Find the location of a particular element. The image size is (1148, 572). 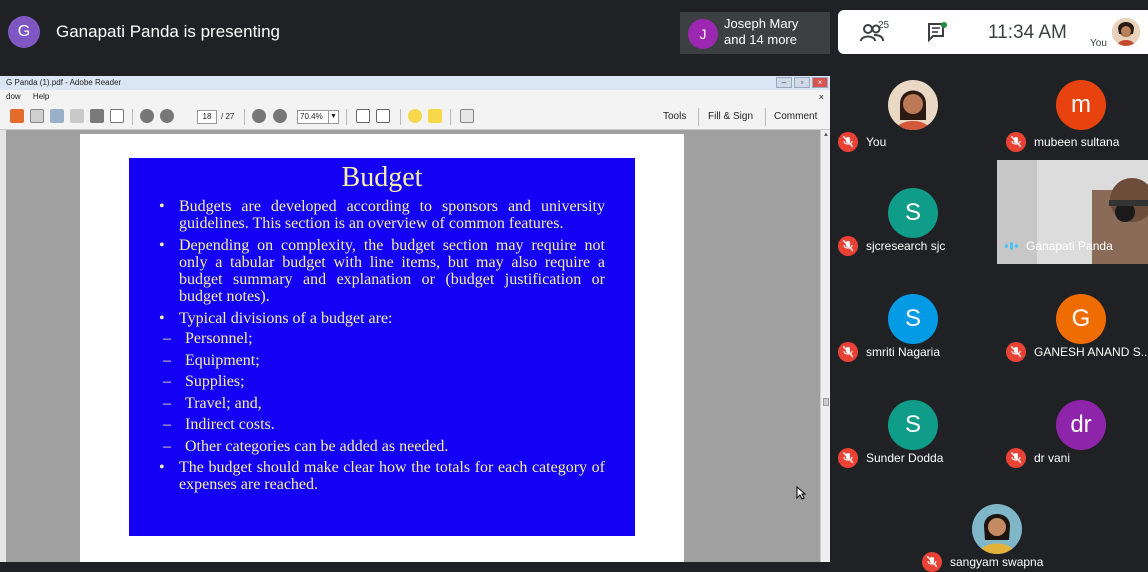

restore-button: ▫ is located at coordinates (802, 82).